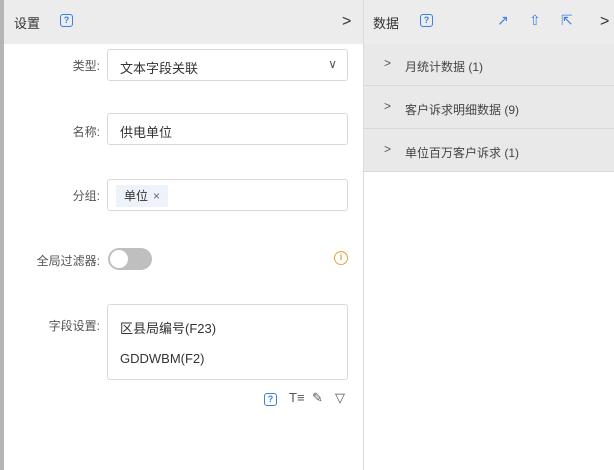 The width and height of the screenshot is (614, 470). Describe the element at coordinates (227, 65) in the screenshot. I see `type-select: 文本字段关联 ∨` at that location.